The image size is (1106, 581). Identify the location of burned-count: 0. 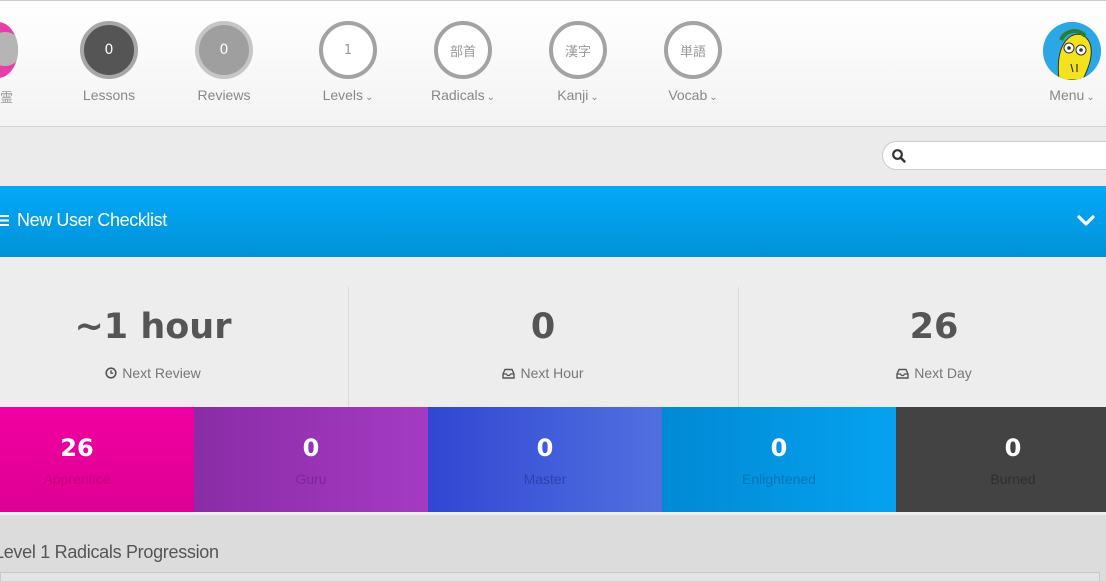
(1013, 448).